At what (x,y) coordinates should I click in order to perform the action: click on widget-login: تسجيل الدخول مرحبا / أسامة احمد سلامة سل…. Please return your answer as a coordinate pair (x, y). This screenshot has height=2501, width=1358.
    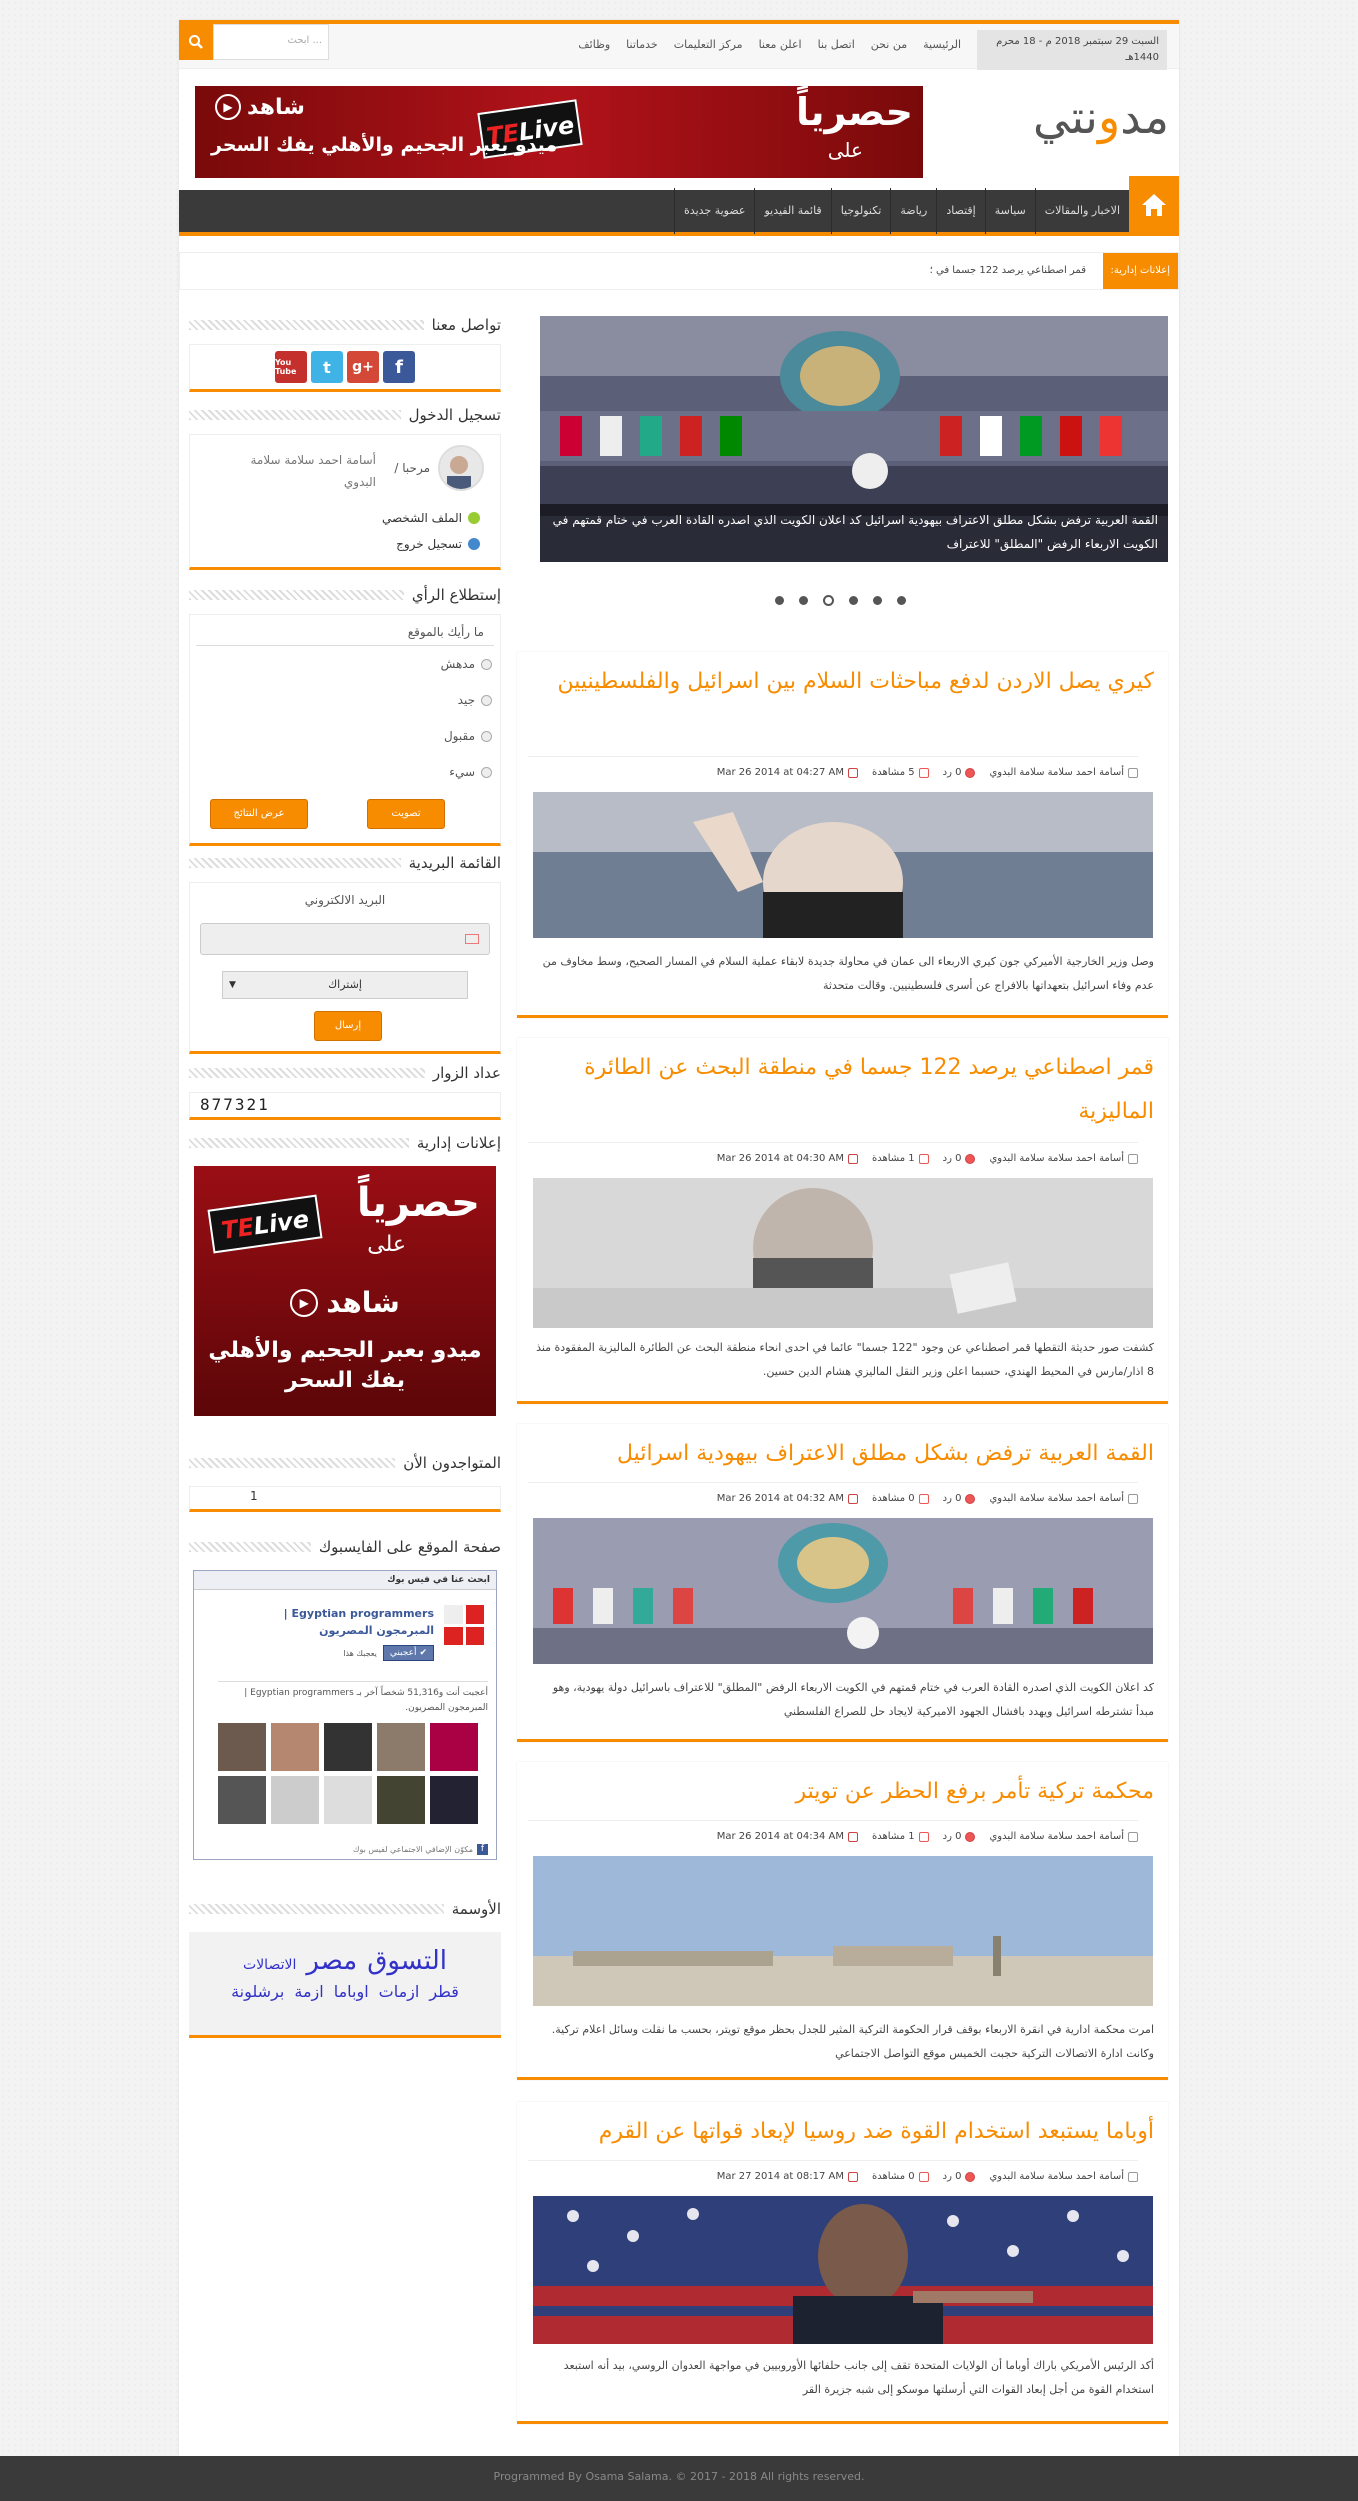
    Looking at the image, I should click on (345, 487).